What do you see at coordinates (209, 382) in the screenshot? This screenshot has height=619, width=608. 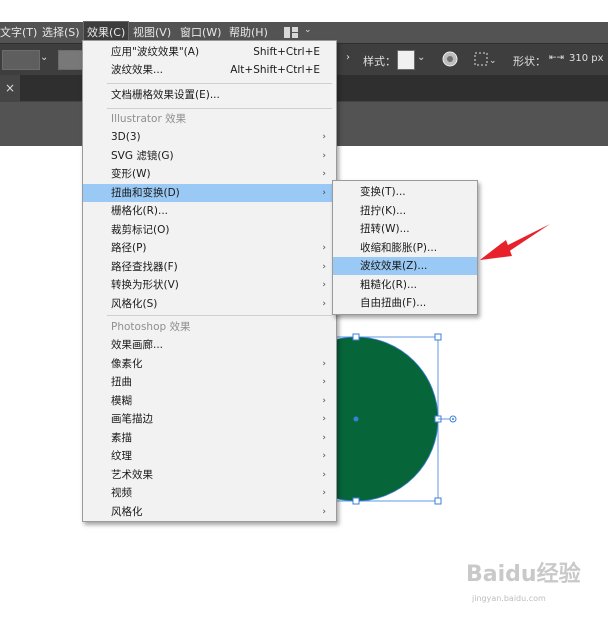 I see `menu-item-distort: 扭曲 ›` at bounding box center [209, 382].